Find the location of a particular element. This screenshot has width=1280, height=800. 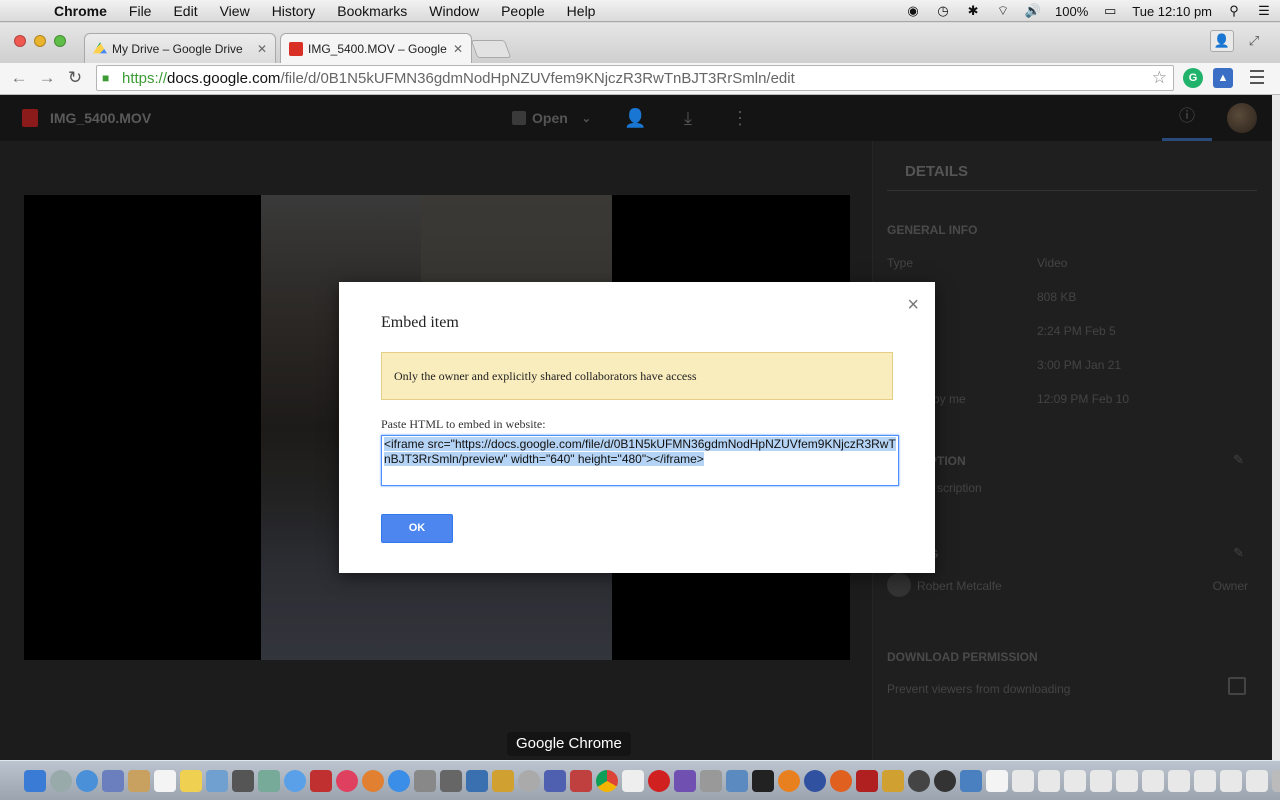

menu-help: Help is located at coordinates (581, 11).